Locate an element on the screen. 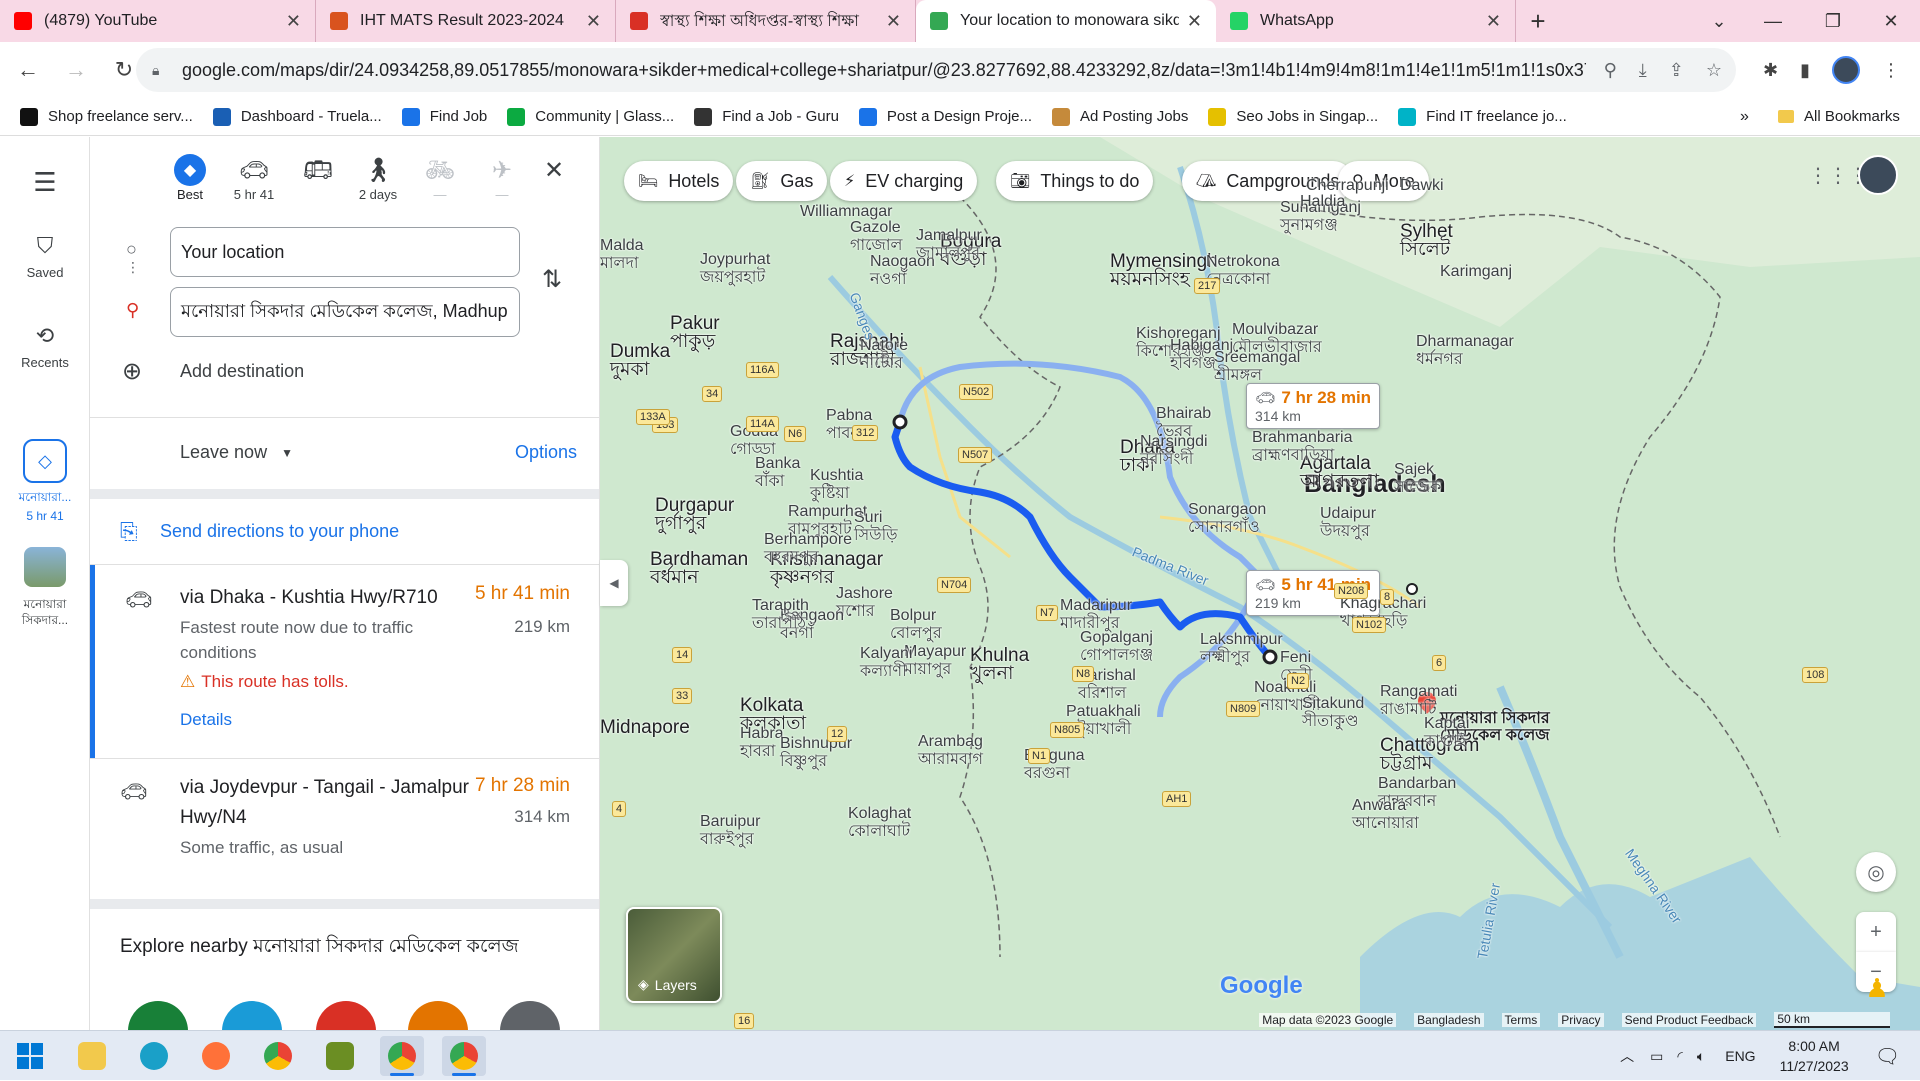 The width and height of the screenshot is (1920, 1081). extensions-icon: ✱ is located at coordinates (1770, 70).